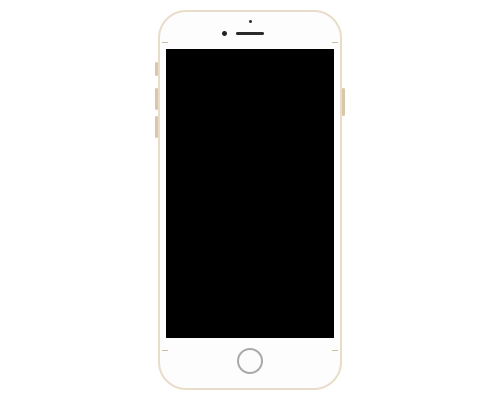 This screenshot has height=400, width=500. What do you see at coordinates (156, 69) in the screenshot?
I see `mute-switch` at bounding box center [156, 69].